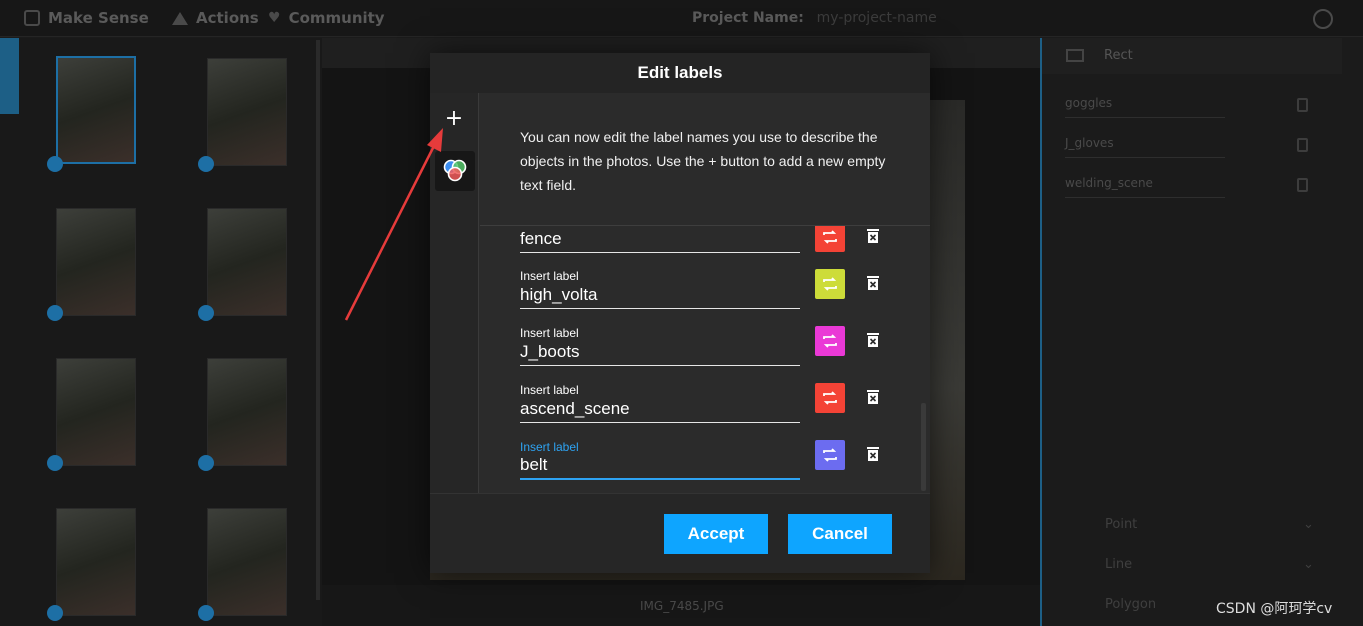  What do you see at coordinates (1131, 604) in the screenshot?
I see `polygon-tool-label: Polygon` at bounding box center [1131, 604].